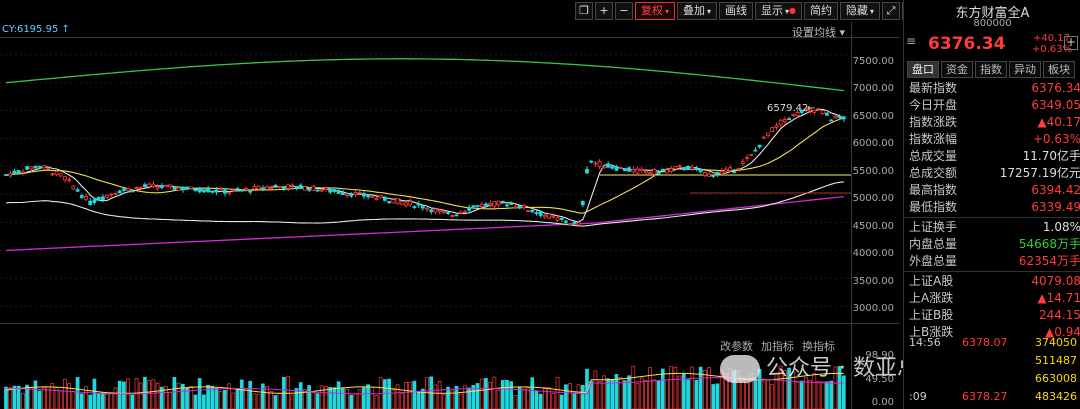  What do you see at coordinates (911, 41) in the screenshot?
I see `menu-icon: ≡` at bounding box center [911, 41].